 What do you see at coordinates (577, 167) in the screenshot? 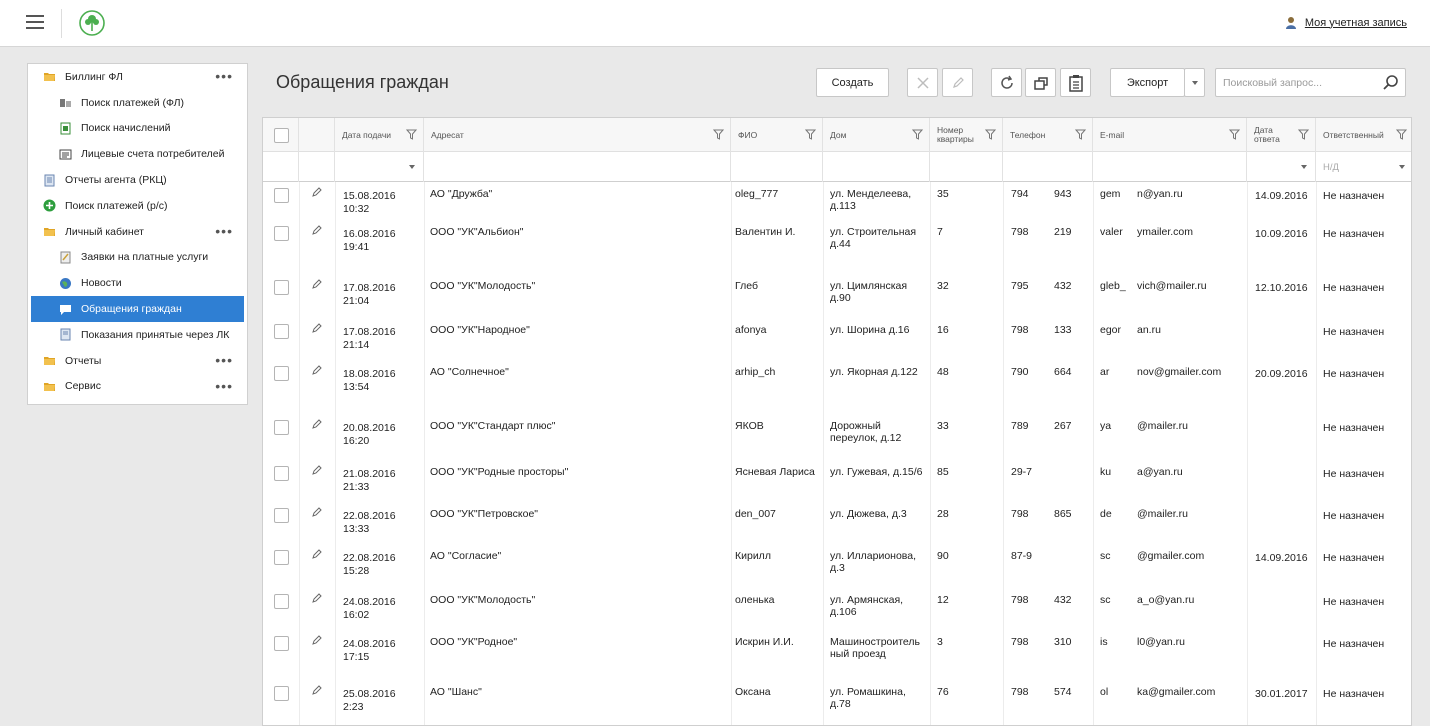
I see `addressee-filter` at bounding box center [577, 167].